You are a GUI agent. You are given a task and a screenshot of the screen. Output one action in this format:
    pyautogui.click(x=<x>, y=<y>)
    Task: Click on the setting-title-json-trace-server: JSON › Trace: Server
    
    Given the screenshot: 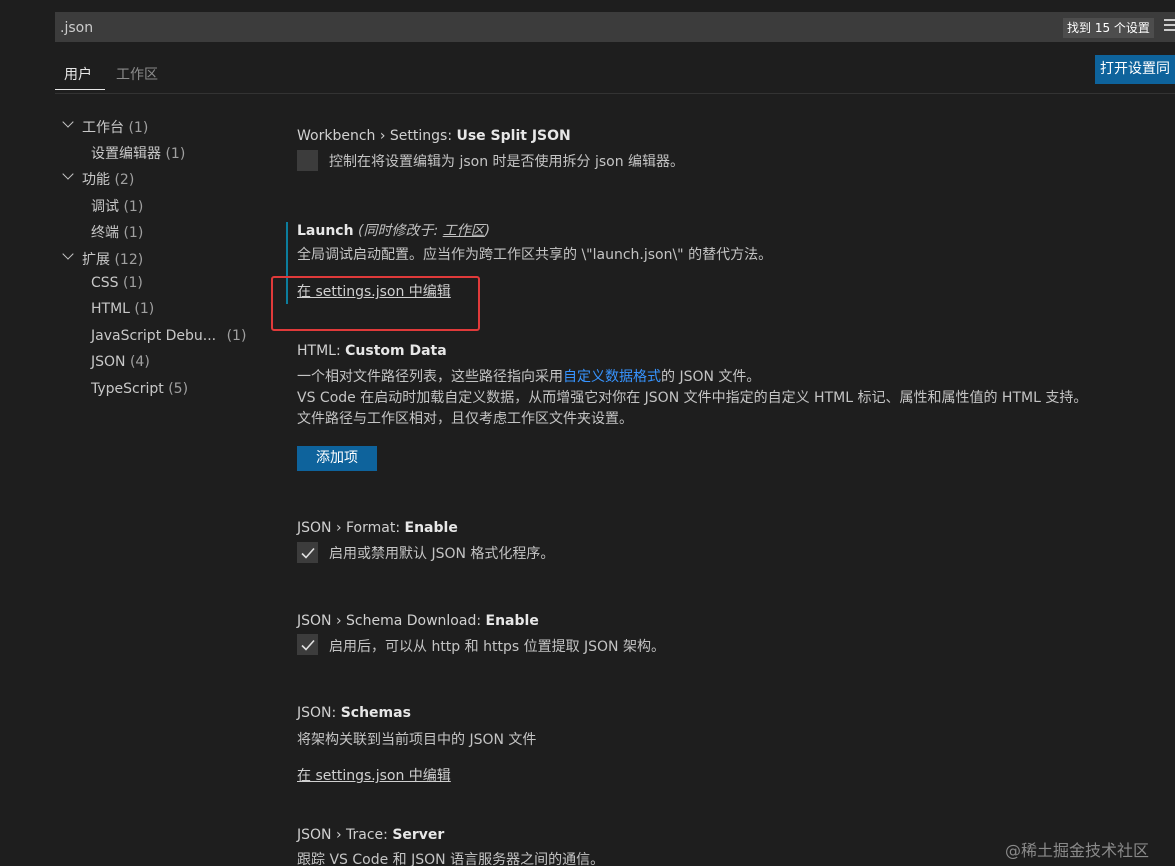 What is the action you would take?
    pyautogui.click(x=370, y=835)
    